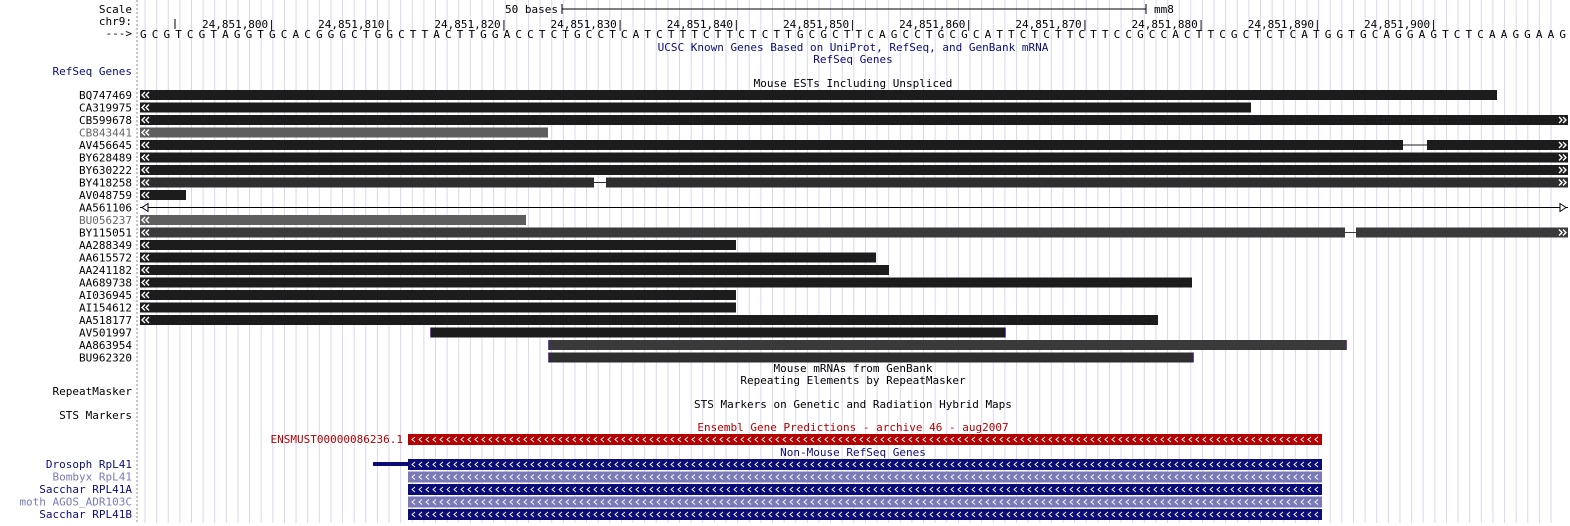 The height and width of the screenshot is (526, 1570). What do you see at coordinates (337, 439) in the screenshot?
I see `ensembl-gene-label: ENSMUST00000086236.1` at bounding box center [337, 439].